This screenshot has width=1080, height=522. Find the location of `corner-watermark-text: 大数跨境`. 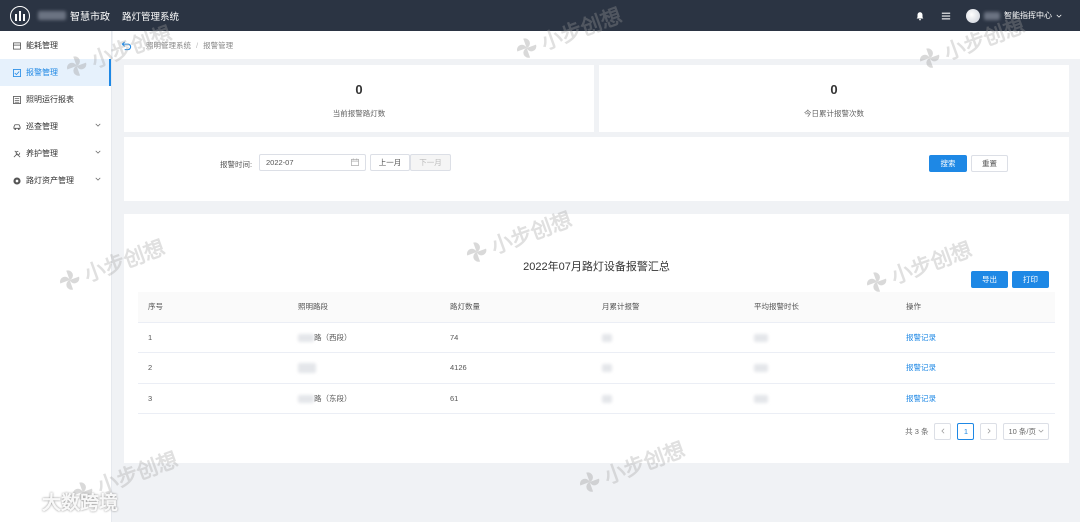

corner-watermark-text: 大数跨境 is located at coordinates (80, 503).